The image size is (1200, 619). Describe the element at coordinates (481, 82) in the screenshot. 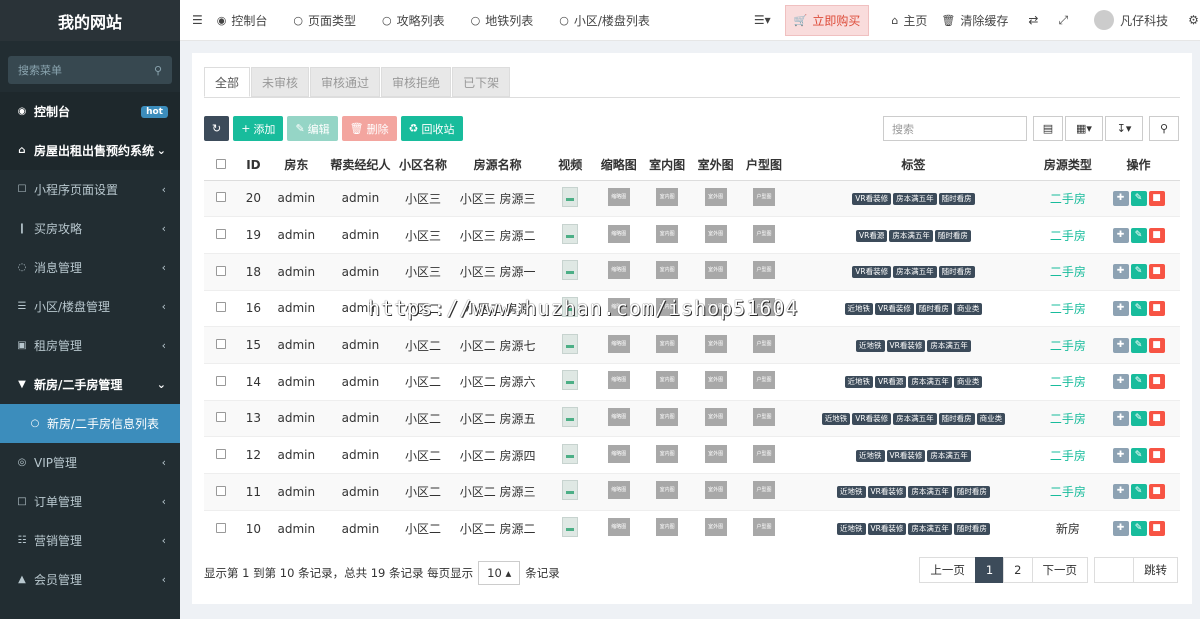

I see `tab-4: 已下架` at that location.